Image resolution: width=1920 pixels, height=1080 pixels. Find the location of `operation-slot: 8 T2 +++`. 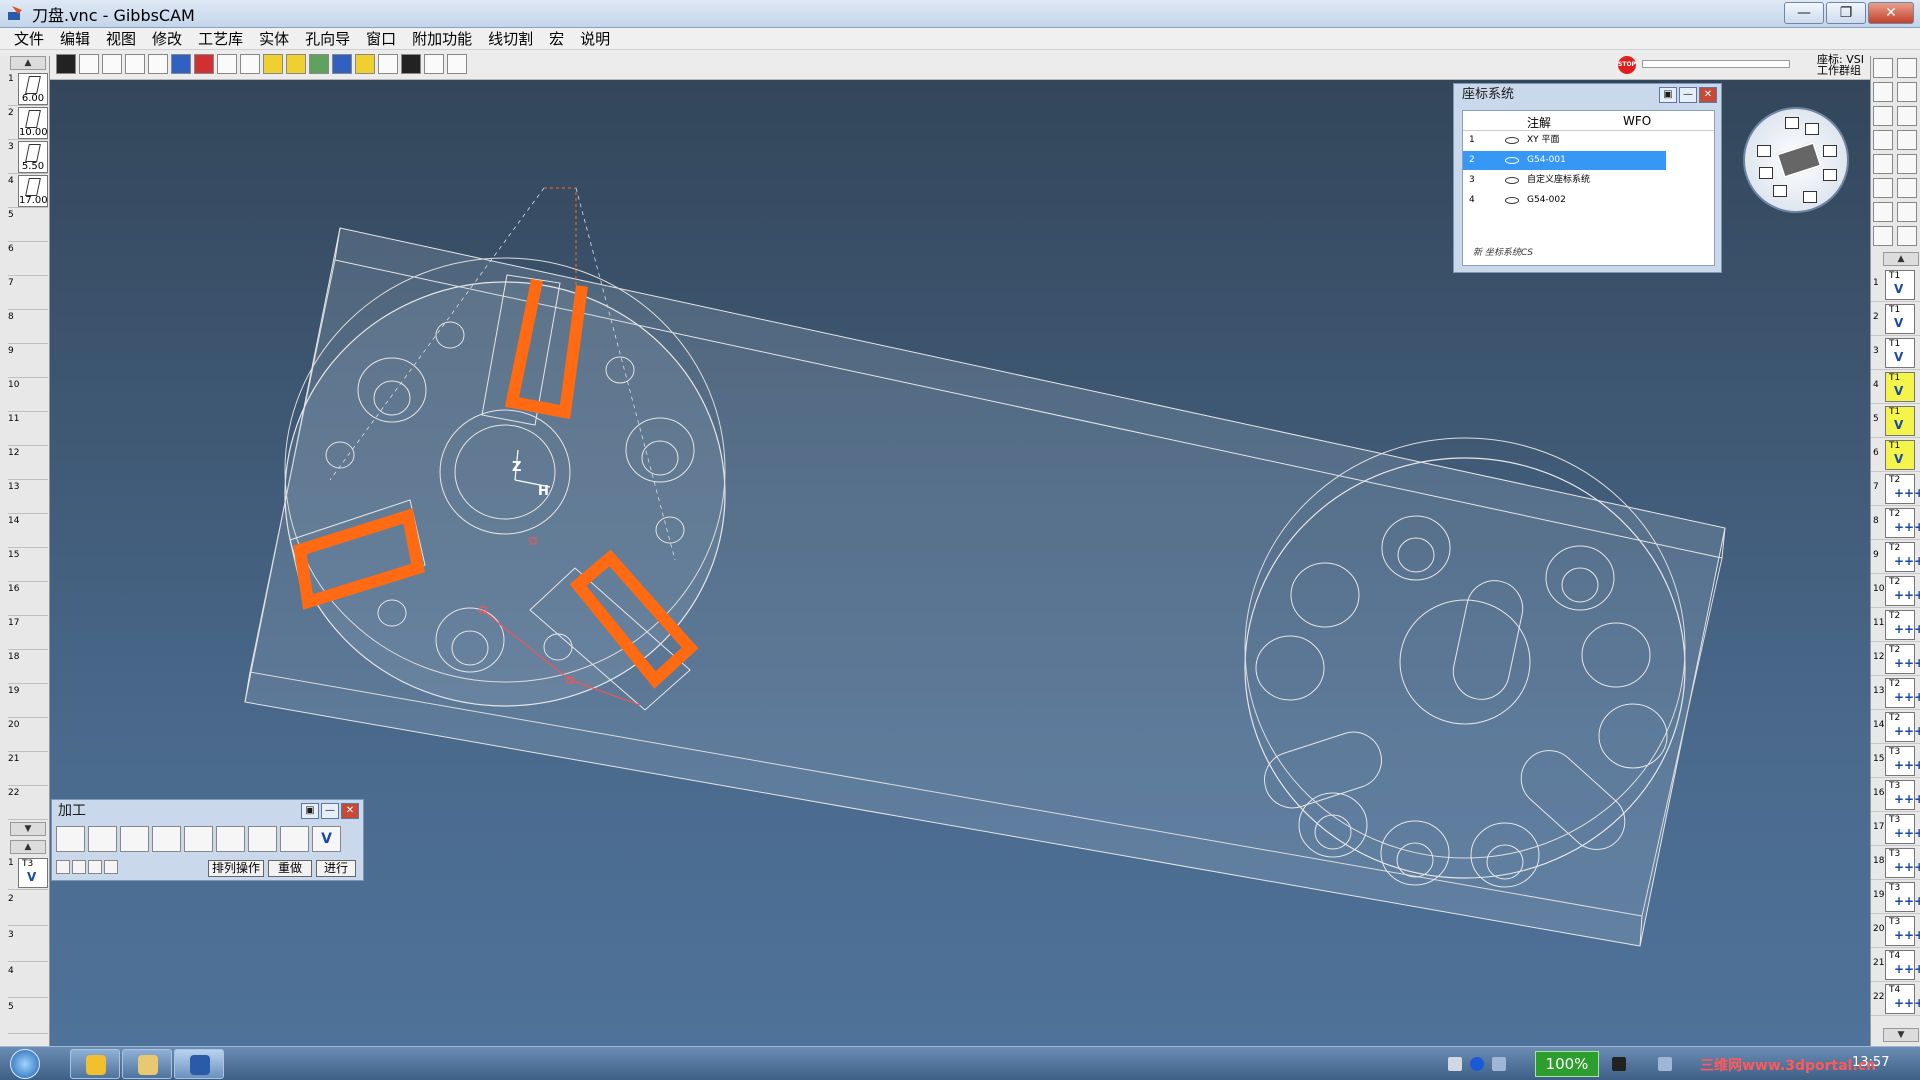

operation-slot: 8 T2 +++ is located at coordinates (1895, 523).